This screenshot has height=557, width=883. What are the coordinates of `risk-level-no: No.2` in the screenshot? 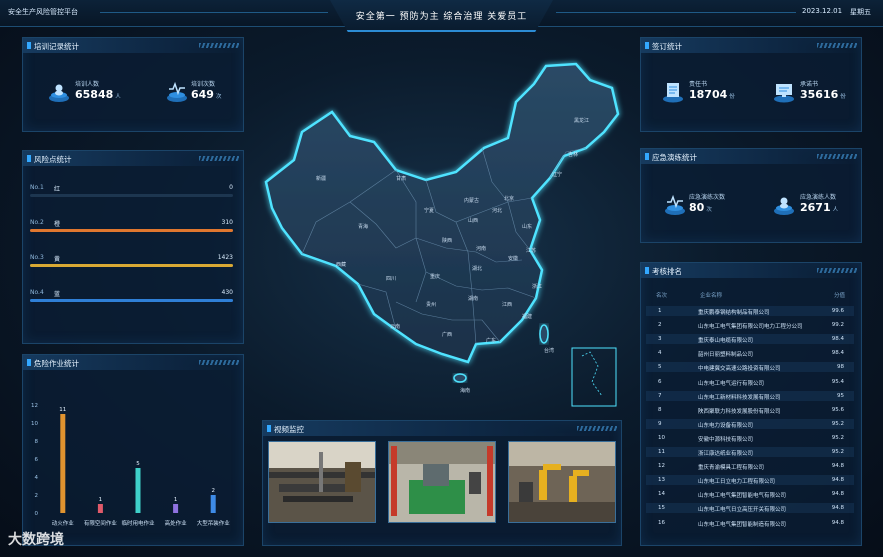 It's located at (37, 222).